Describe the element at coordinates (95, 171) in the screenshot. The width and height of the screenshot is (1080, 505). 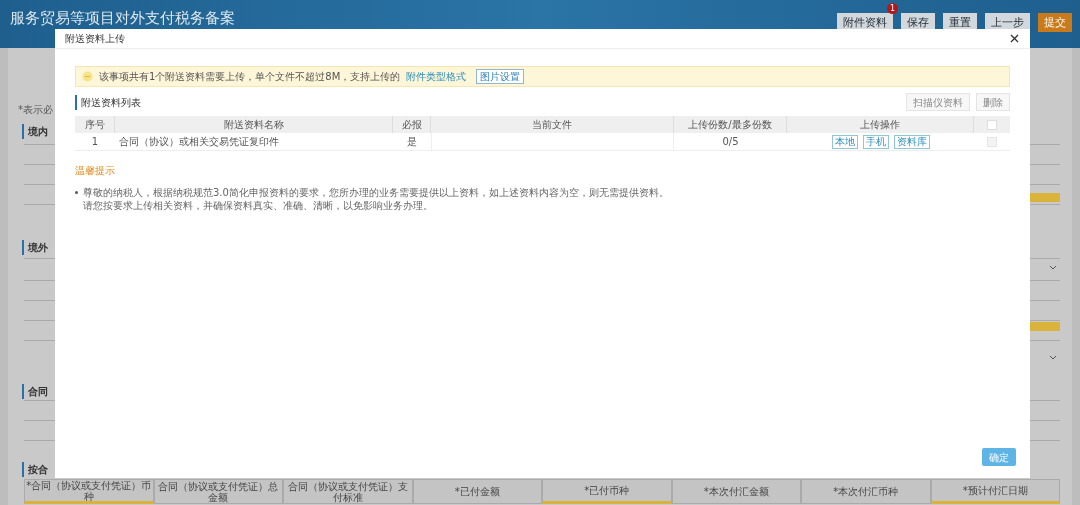
I see `tips-title: 温馨提示` at that location.